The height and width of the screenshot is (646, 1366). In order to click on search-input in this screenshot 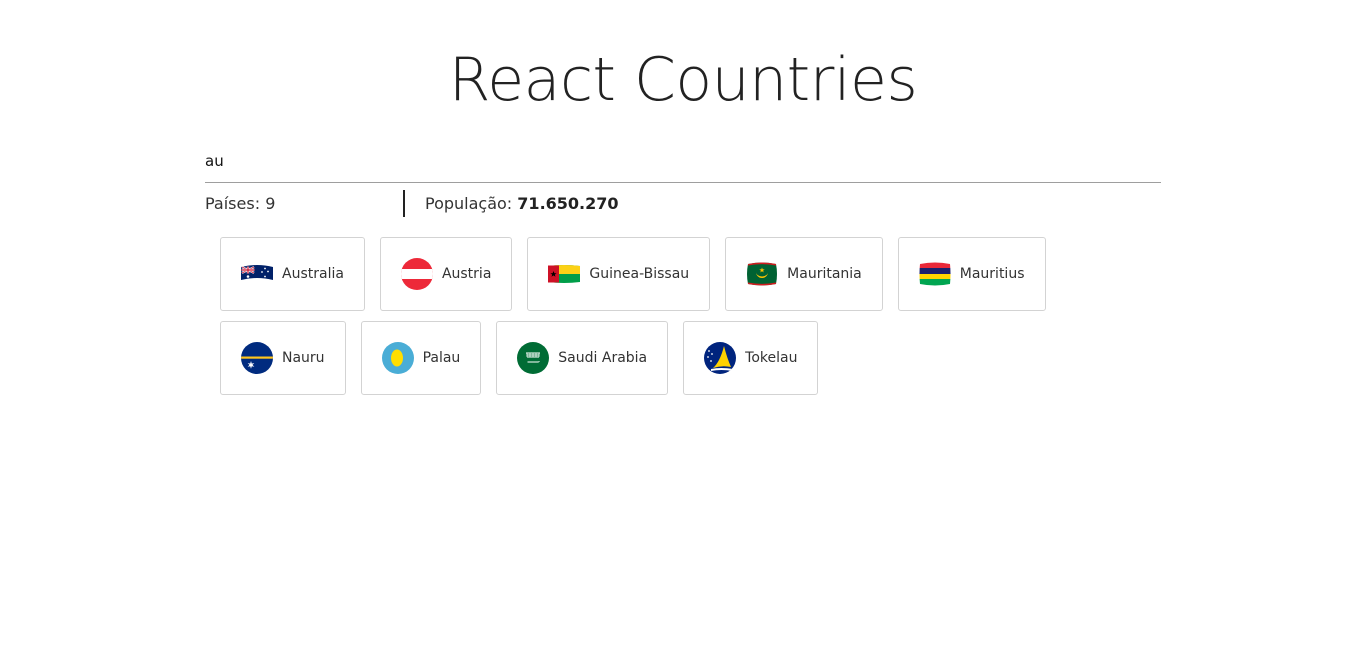, I will do `click(683, 161)`.